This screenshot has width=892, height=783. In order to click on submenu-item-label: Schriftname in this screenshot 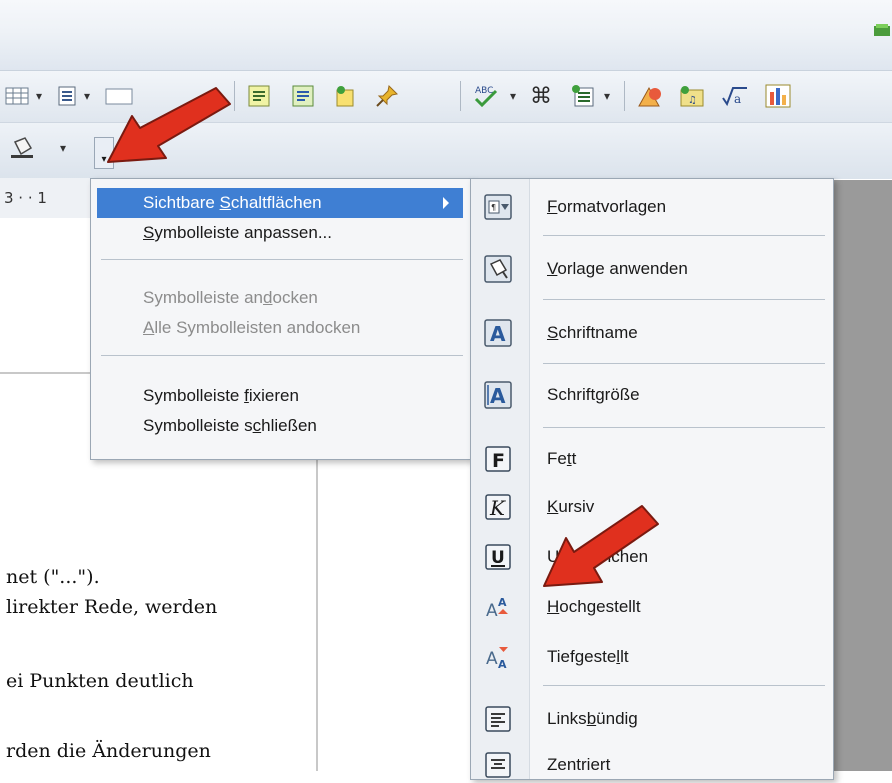, I will do `click(592, 332)`.